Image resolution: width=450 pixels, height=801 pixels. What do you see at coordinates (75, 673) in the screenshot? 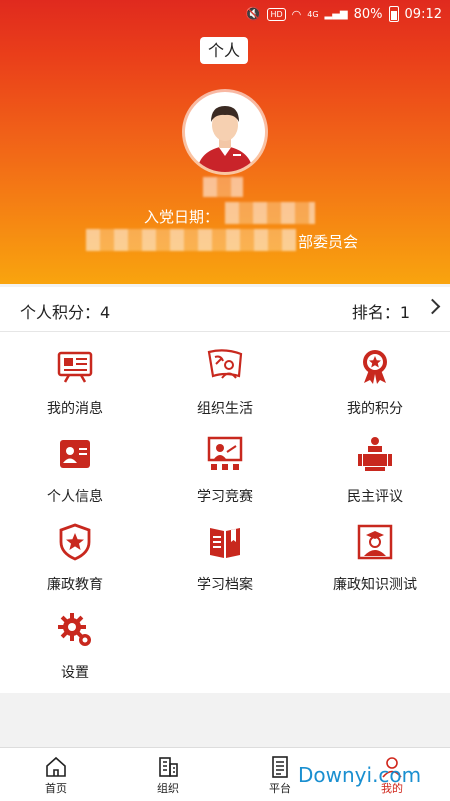
I see `menu-label: 设置` at bounding box center [75, 673].